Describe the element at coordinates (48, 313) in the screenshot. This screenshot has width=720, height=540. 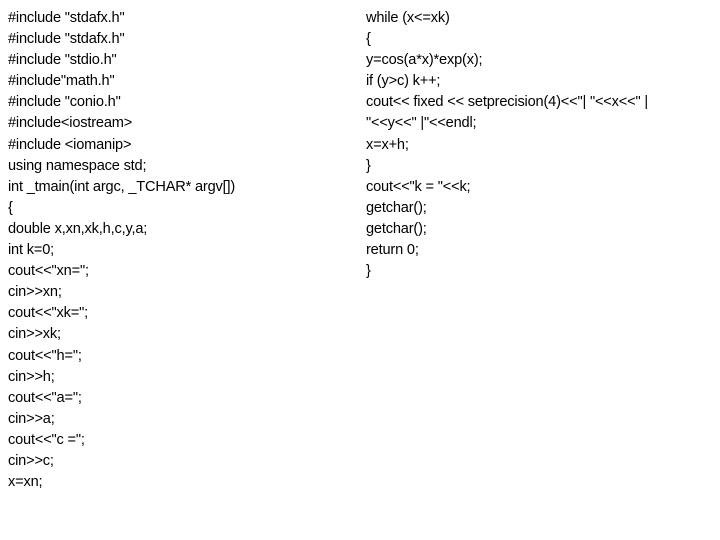
I see `code-line: cout<<"xk=";` at that location.